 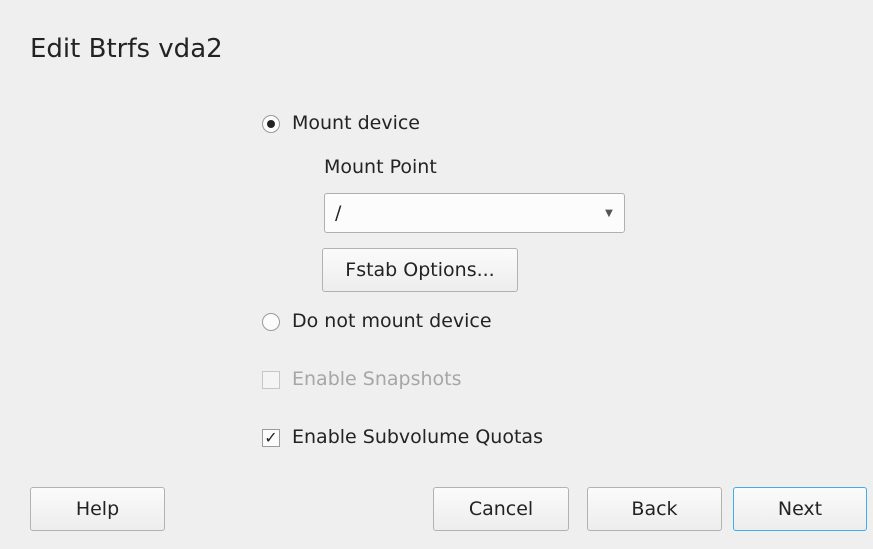 I want to click on enable-quotas-checkbox: ✓, so click(x=271, y=437).